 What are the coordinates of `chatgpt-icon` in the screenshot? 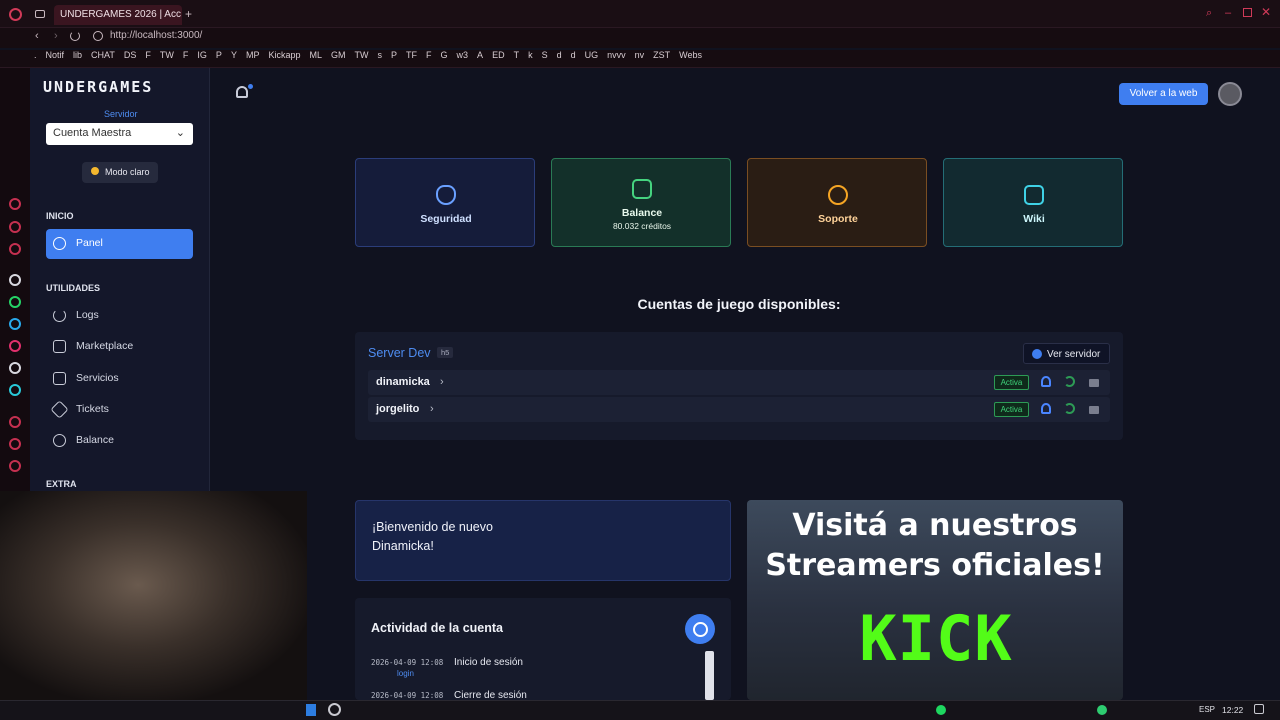 It's located at (15, 280).